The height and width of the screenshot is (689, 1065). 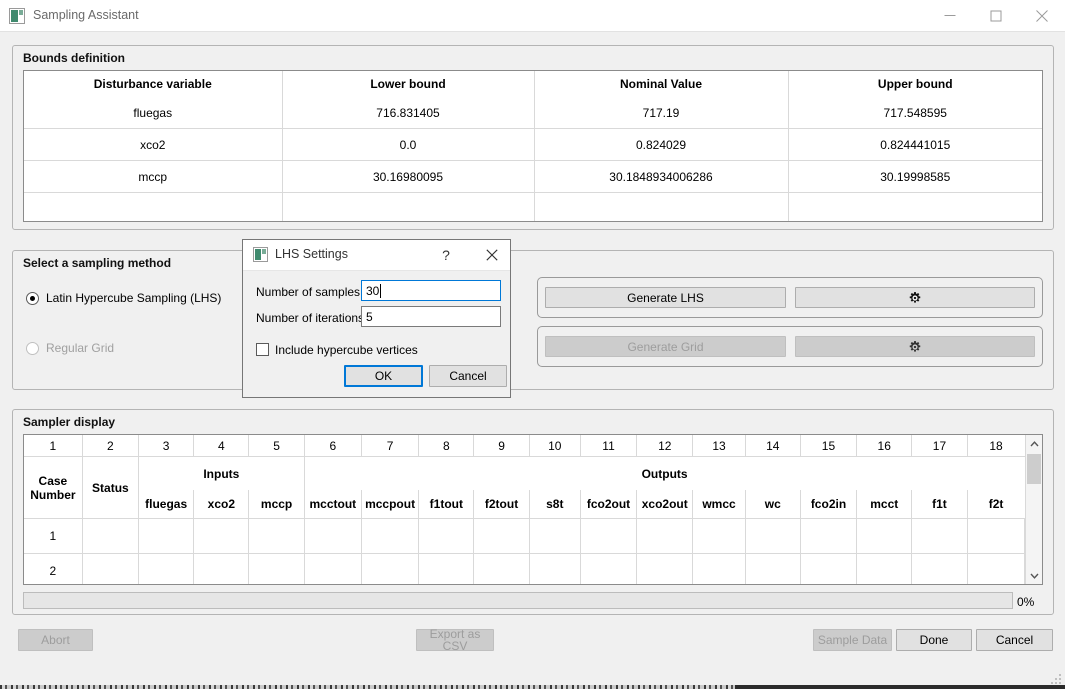 What do you see at coordinates (32, 348) in the screenshot?
I see `radio-regular-grid-mark` at bounding box center [32, 348].